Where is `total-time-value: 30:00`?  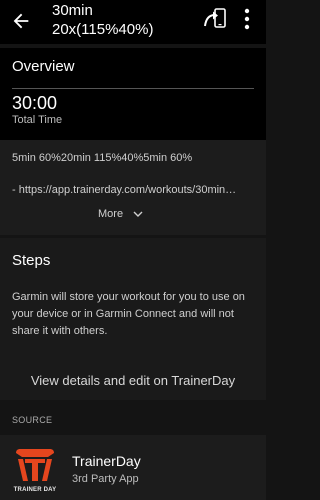
total-time-value: 30:00 is located at coordinates (35, 103).